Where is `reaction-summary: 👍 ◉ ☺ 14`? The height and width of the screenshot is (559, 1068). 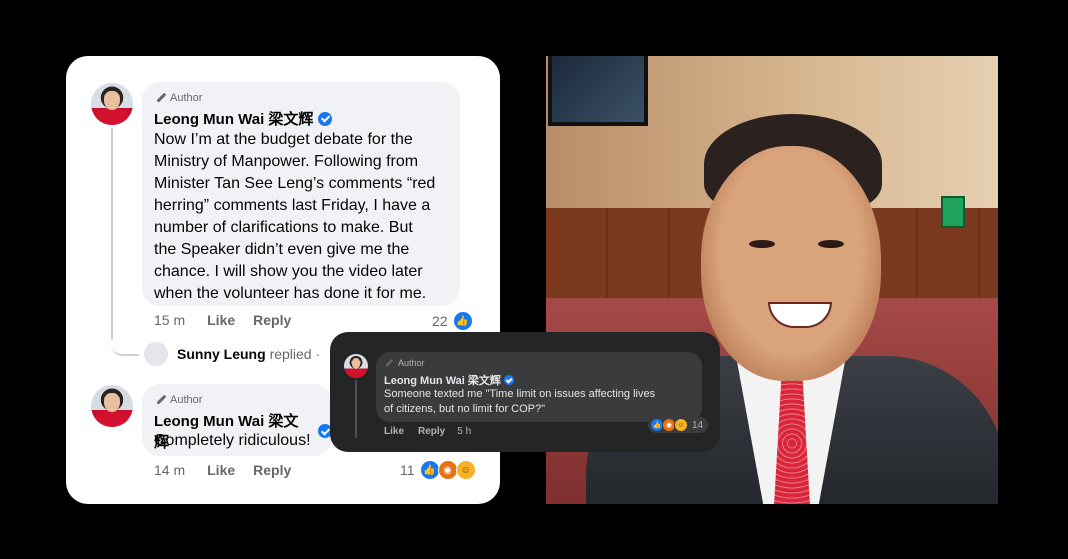
reaction-summary: 👍 ◉ ☺ 14 is located at coordinates (678, 425).